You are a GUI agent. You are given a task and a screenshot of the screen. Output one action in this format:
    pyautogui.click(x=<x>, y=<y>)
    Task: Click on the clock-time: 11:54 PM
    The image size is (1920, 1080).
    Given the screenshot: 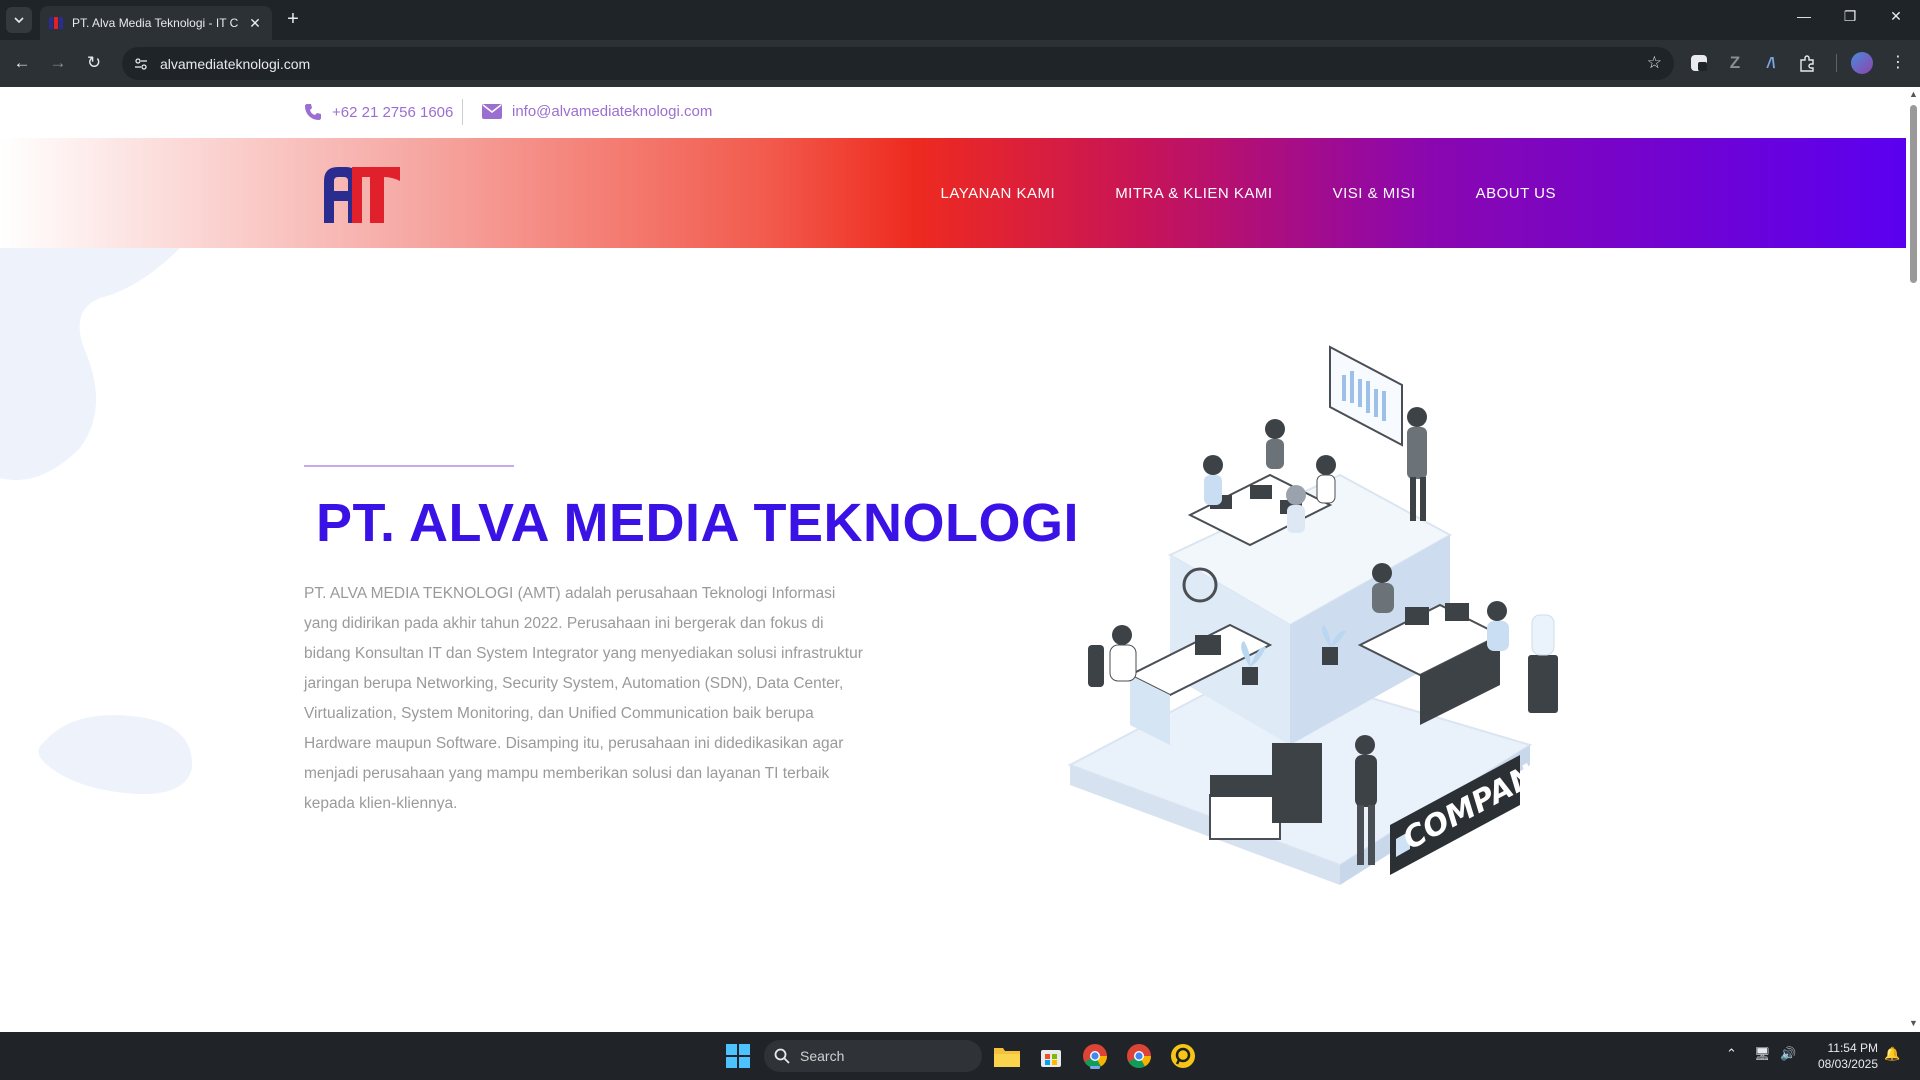 What is the action you would take?
    pyautogui.click(x=1852, y=1048)
    